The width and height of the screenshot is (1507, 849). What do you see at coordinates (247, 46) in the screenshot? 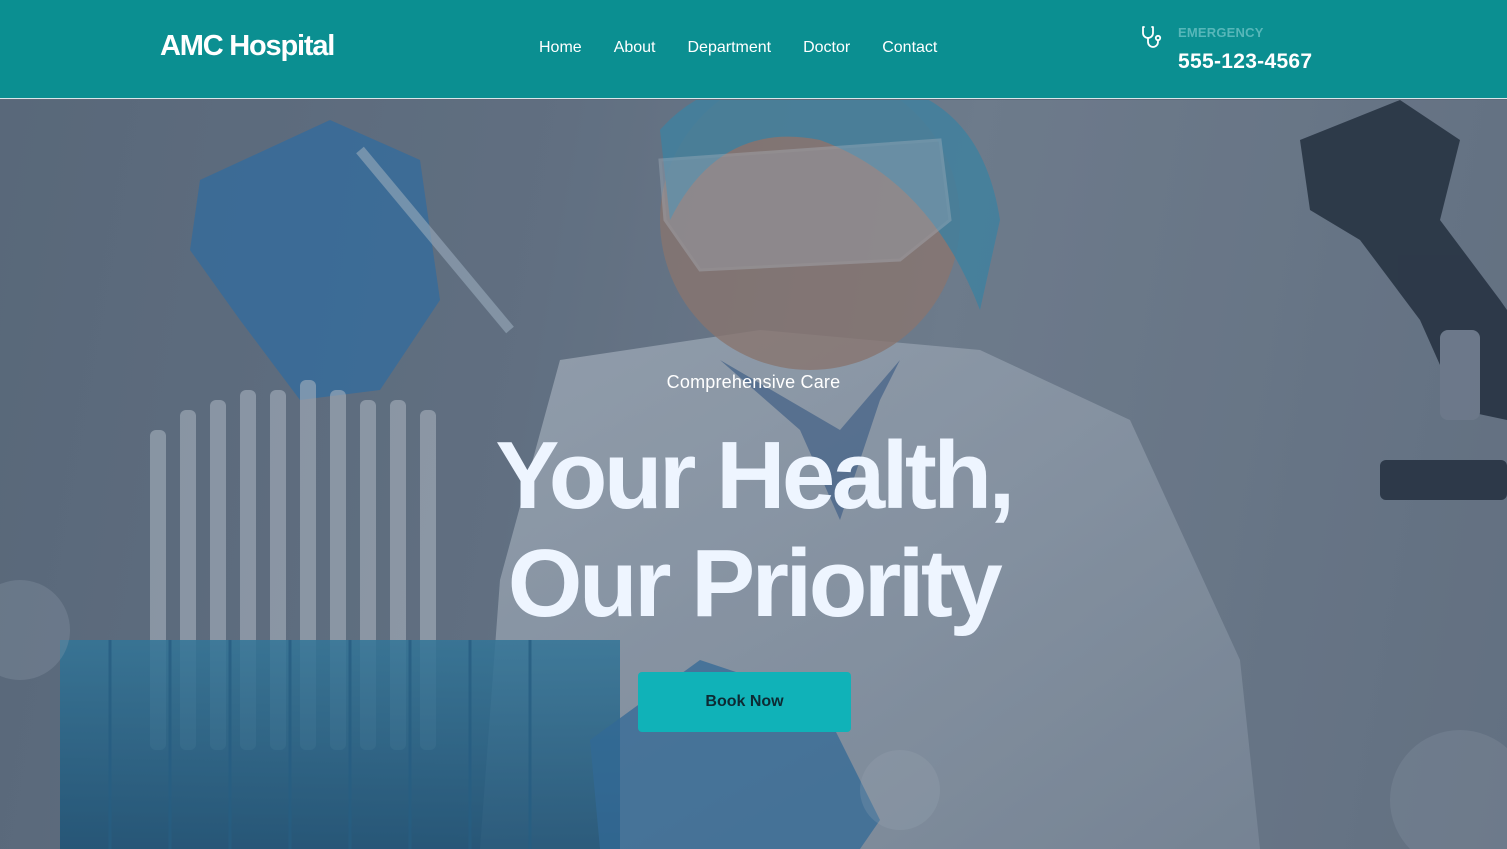
I see `brand-logo: AMC Hospital` at bounding box center [247, 46].